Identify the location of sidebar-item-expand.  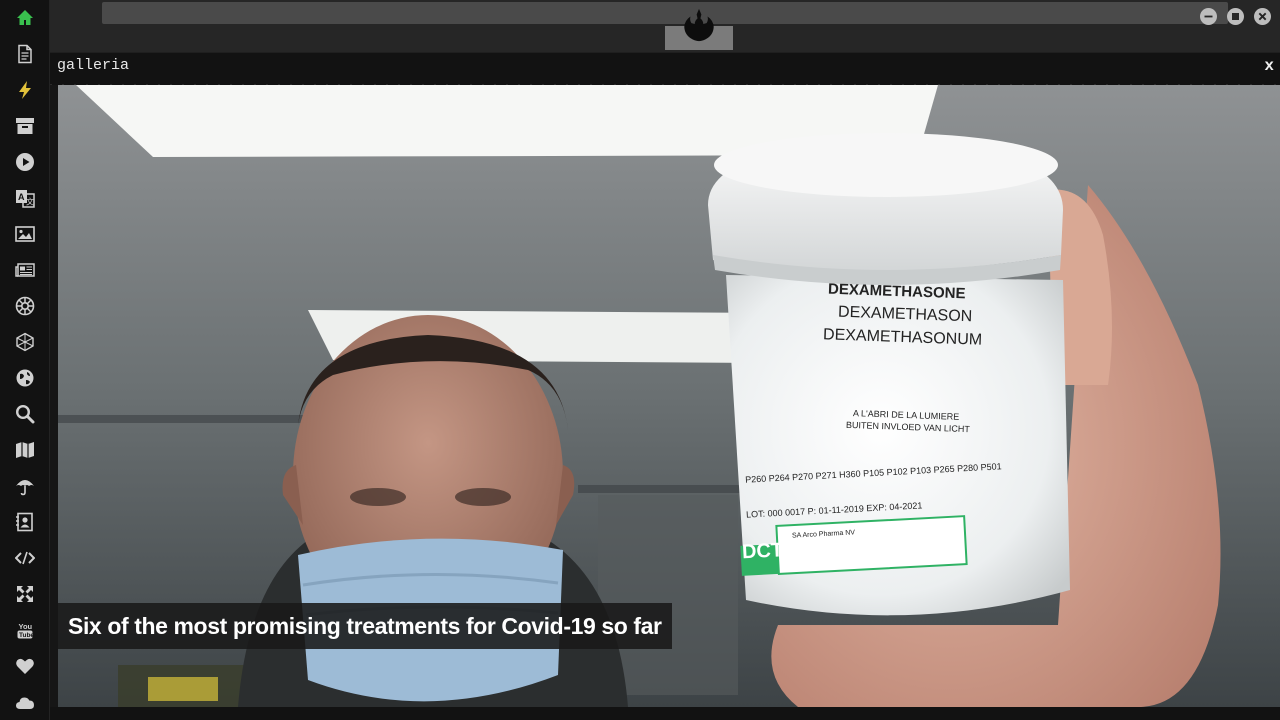
(25, 594).